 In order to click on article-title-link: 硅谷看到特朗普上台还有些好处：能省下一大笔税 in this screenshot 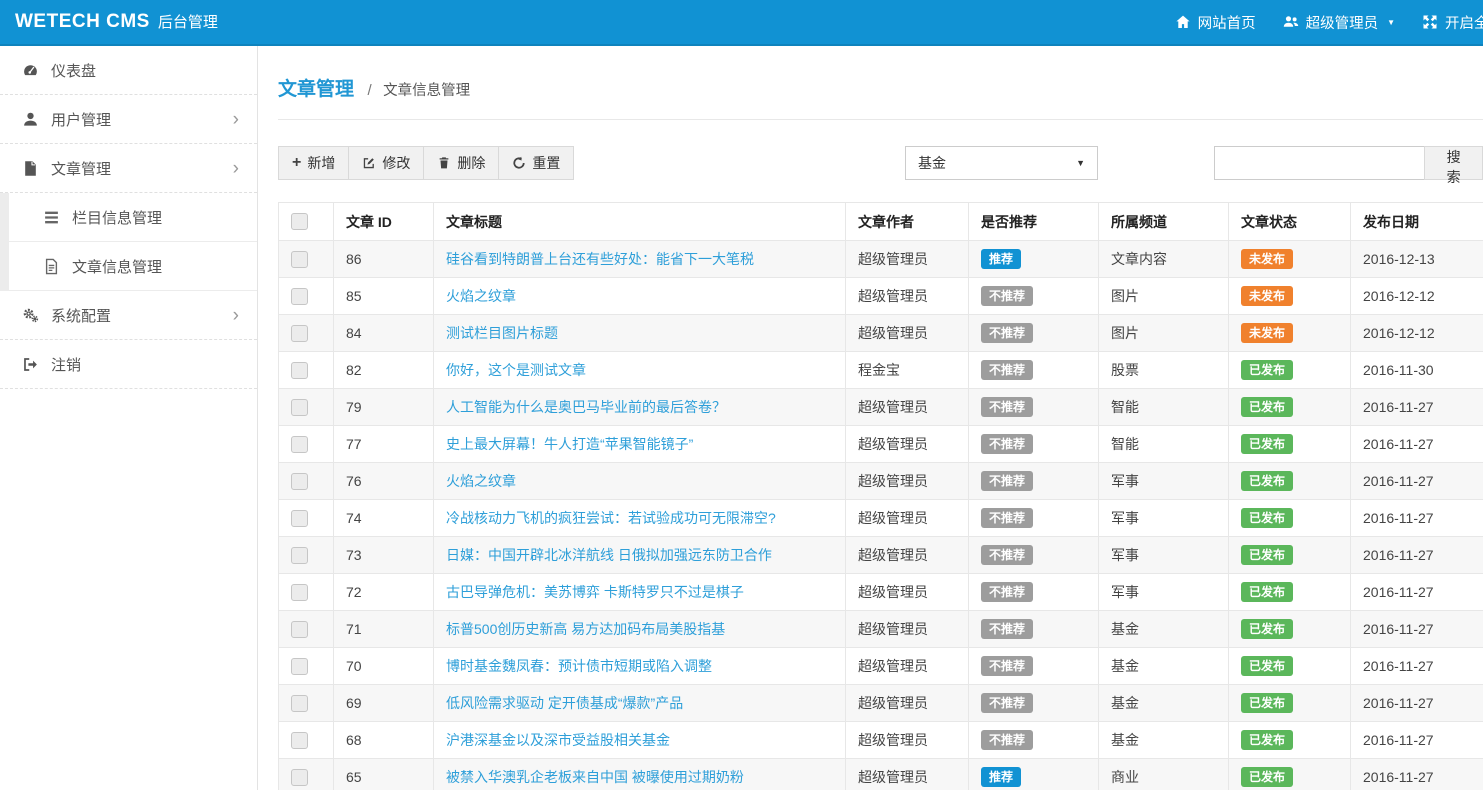, I will do `click(600, 259)`.